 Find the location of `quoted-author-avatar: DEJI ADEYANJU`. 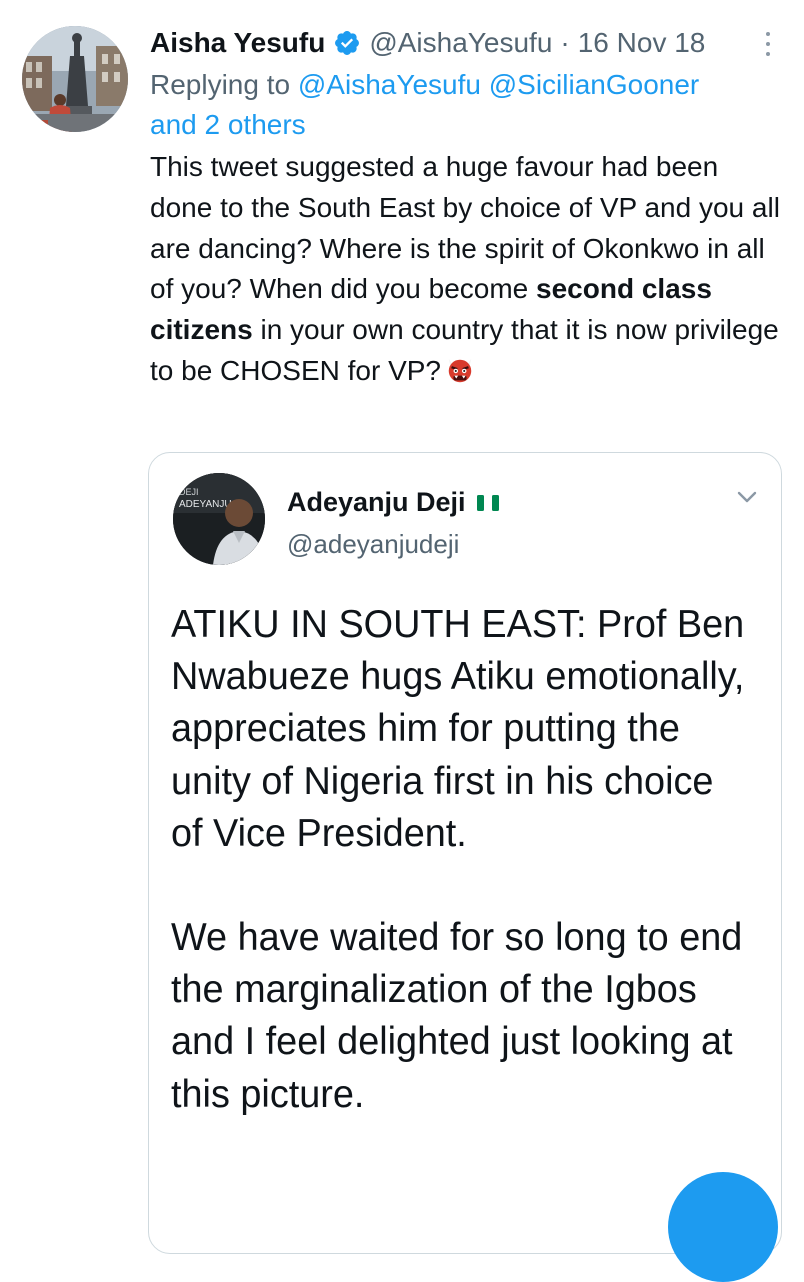

quoted-author-avatar: DEJI ADEYANJU is located at coordinates (219, 519).